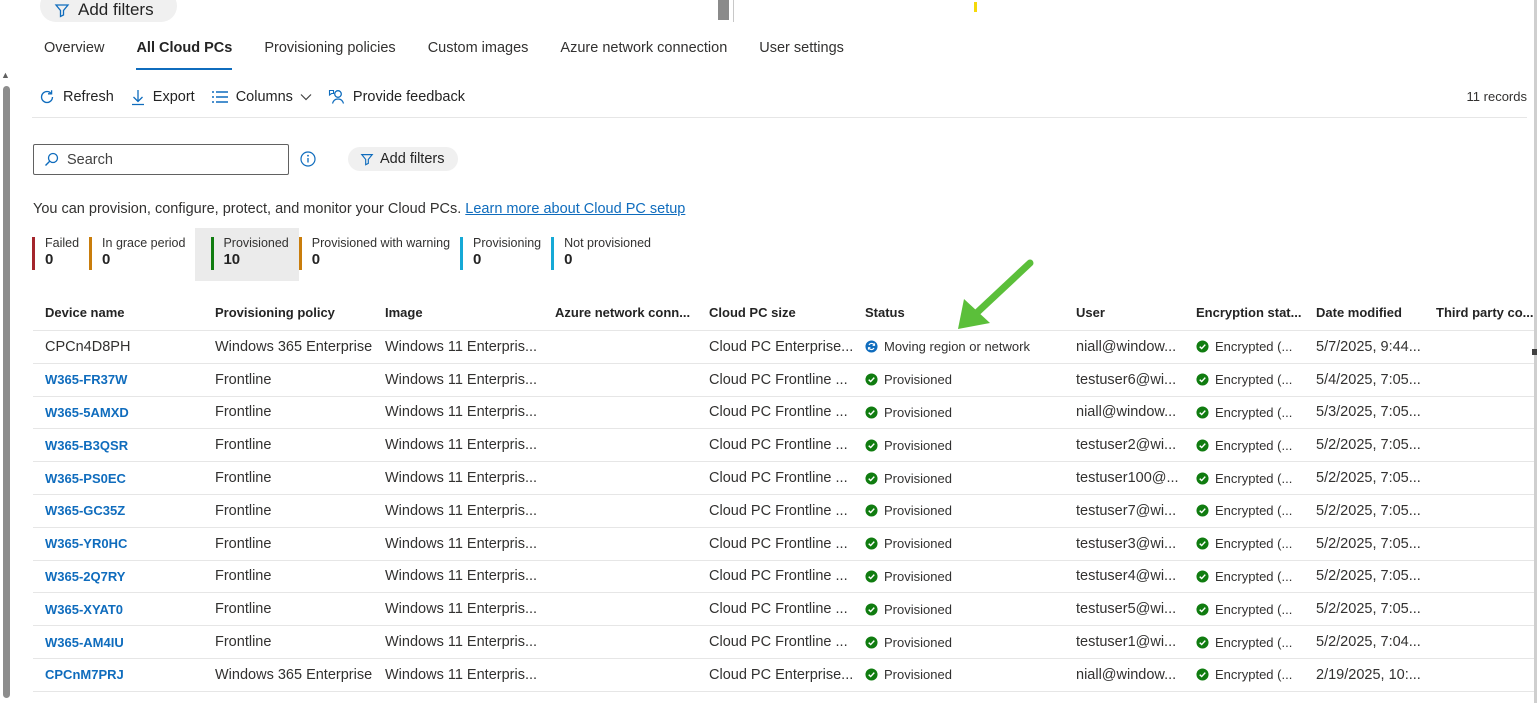 Image resolution: width=1537 pixels, height=703 pixels. What do you see at coordinates (33, 253) in the screenshot?
I see `status-card-color-bar` at bounding box center [33, 253].